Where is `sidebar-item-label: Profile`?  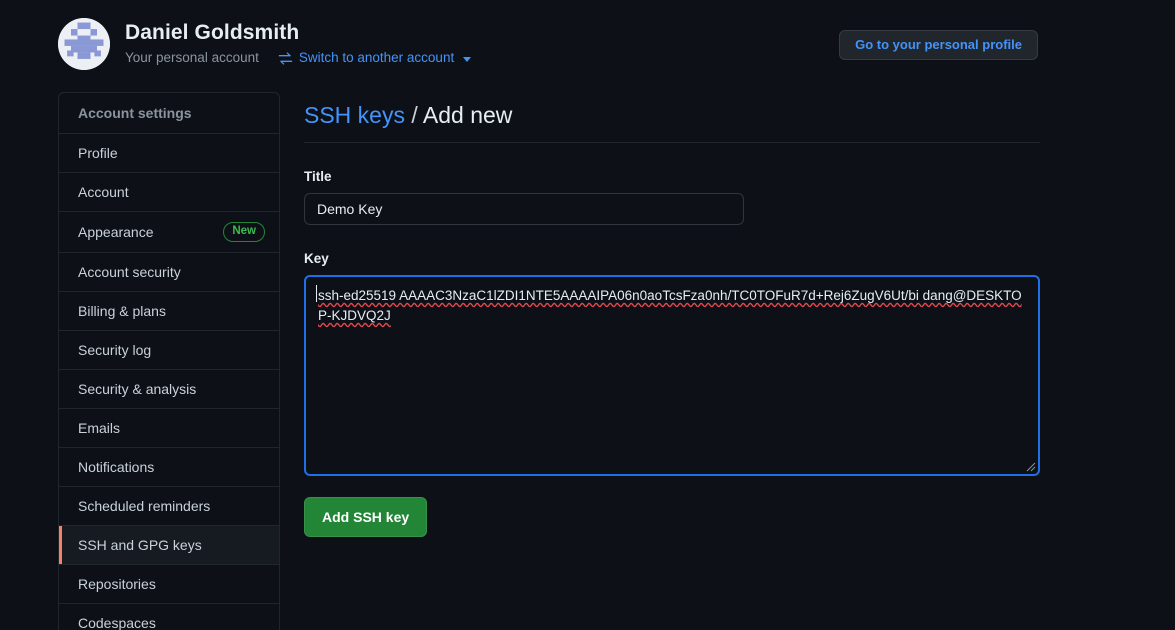
sidebar-item-label: Profile is located at coordinates (98, 153).